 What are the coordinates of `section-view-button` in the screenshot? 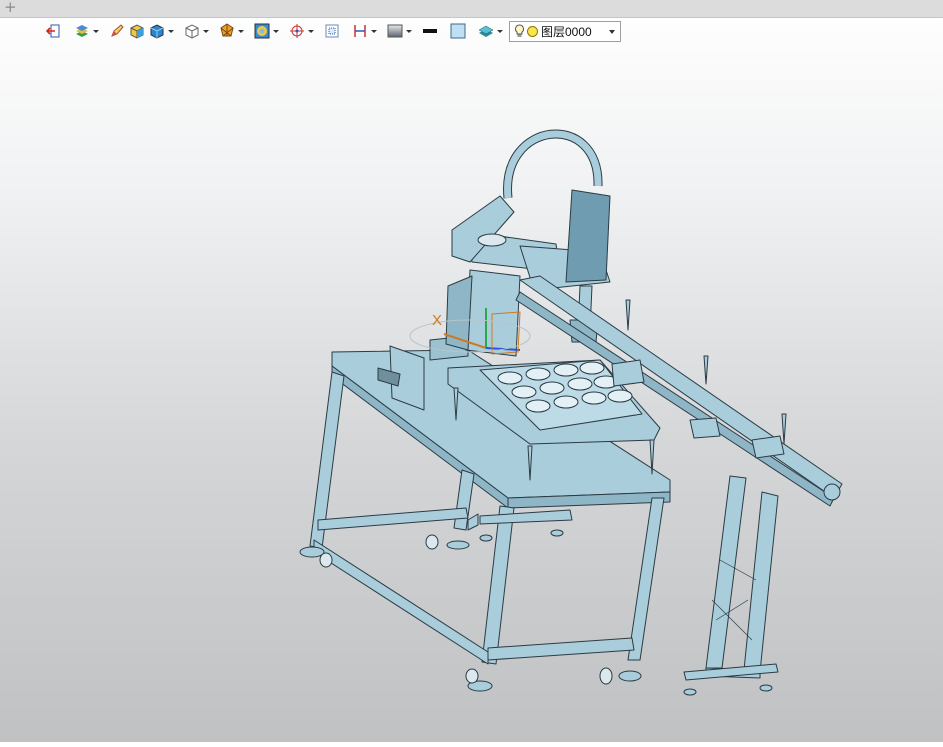 It's located at (227, 31).